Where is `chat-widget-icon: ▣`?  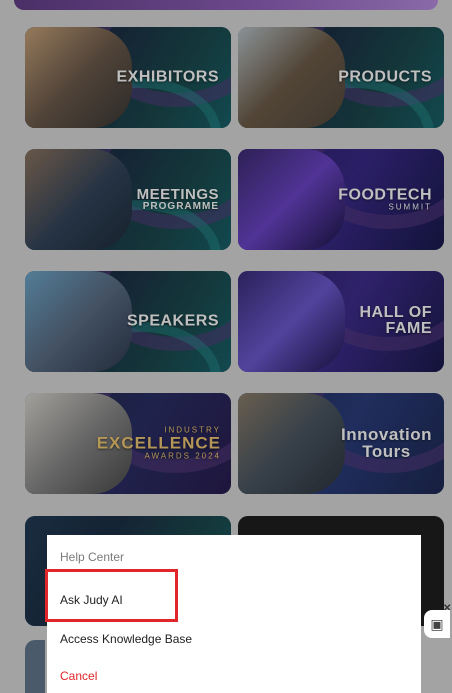
chat-widget-icon: ▣ is located at coordinates (437, 624).